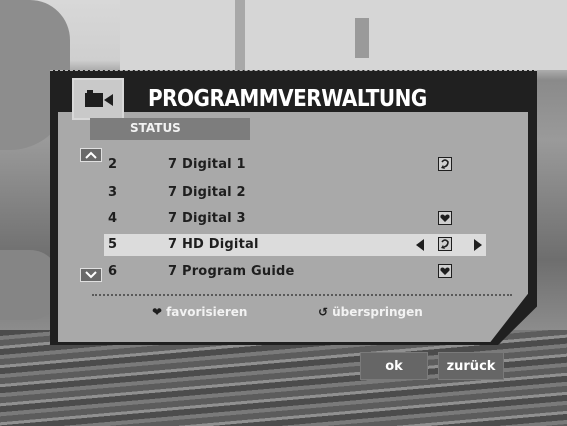 This screenshot has height=426, width=567. Describe the element at coordinates (302, 295) in the screenshot. I see `divider` at that location.